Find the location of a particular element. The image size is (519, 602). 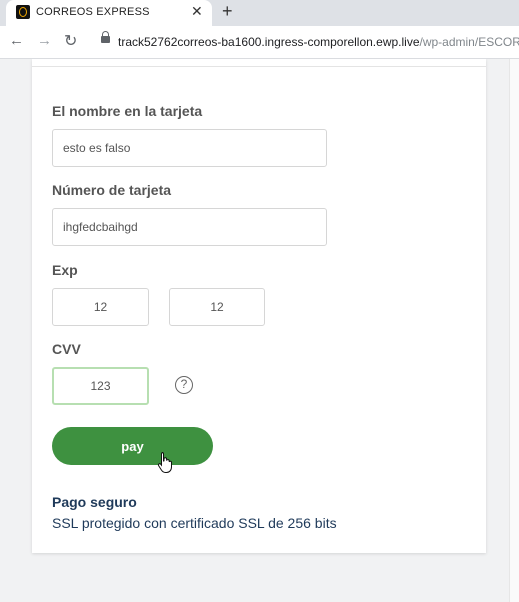

reload-icon: ↻ is located at coordinates (70, 41).